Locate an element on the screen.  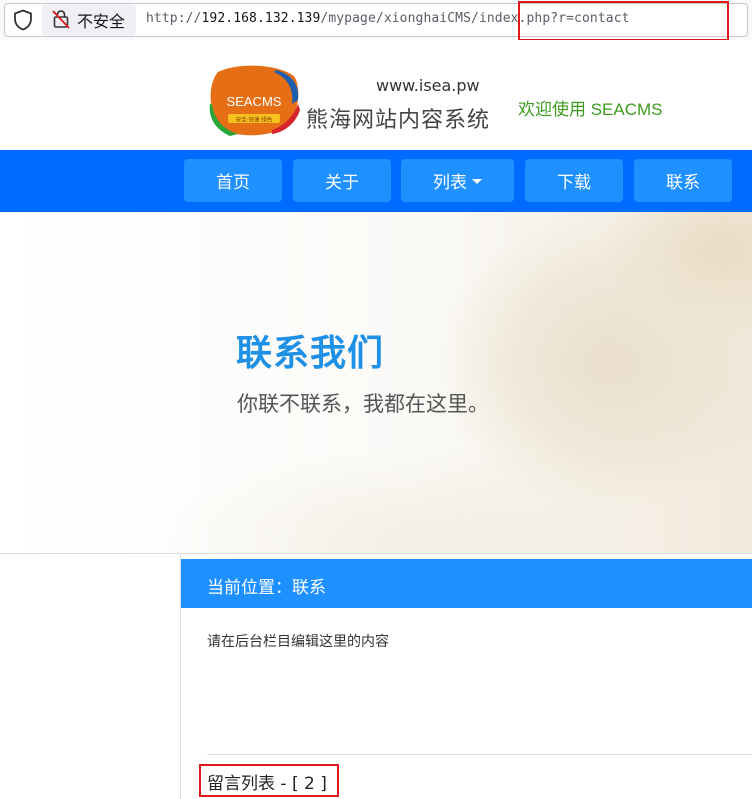
nav-download: 下载 is located at coordinates (574, 180).